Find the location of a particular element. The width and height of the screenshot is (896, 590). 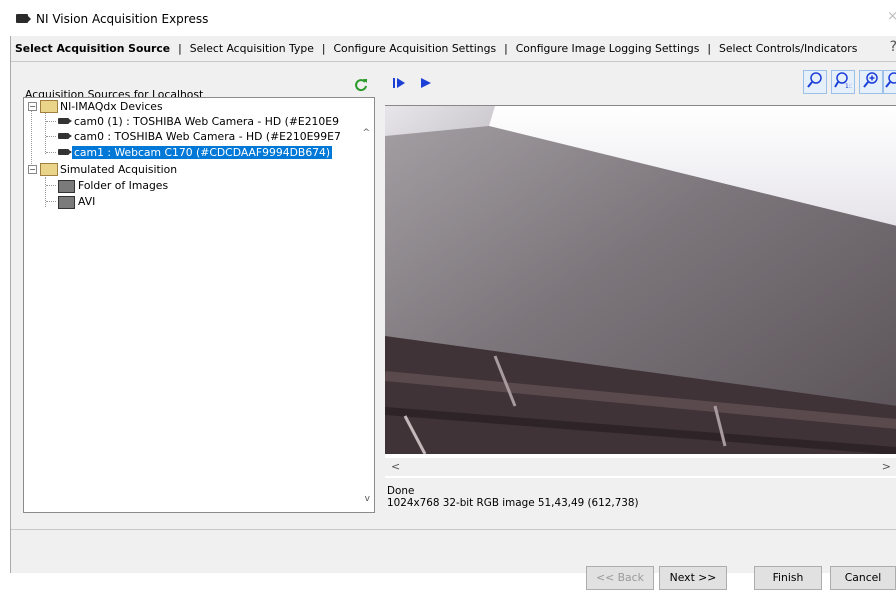

step-select-type: Select Acquisition Type is located at coordinates (252, 48).